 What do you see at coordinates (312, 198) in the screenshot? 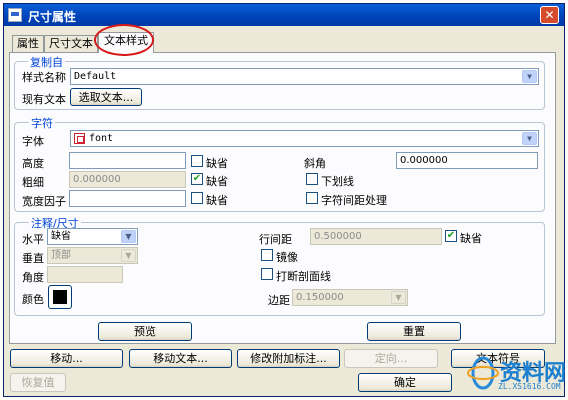
I see `kerning-checkbox` at bounding box center [312, 198].